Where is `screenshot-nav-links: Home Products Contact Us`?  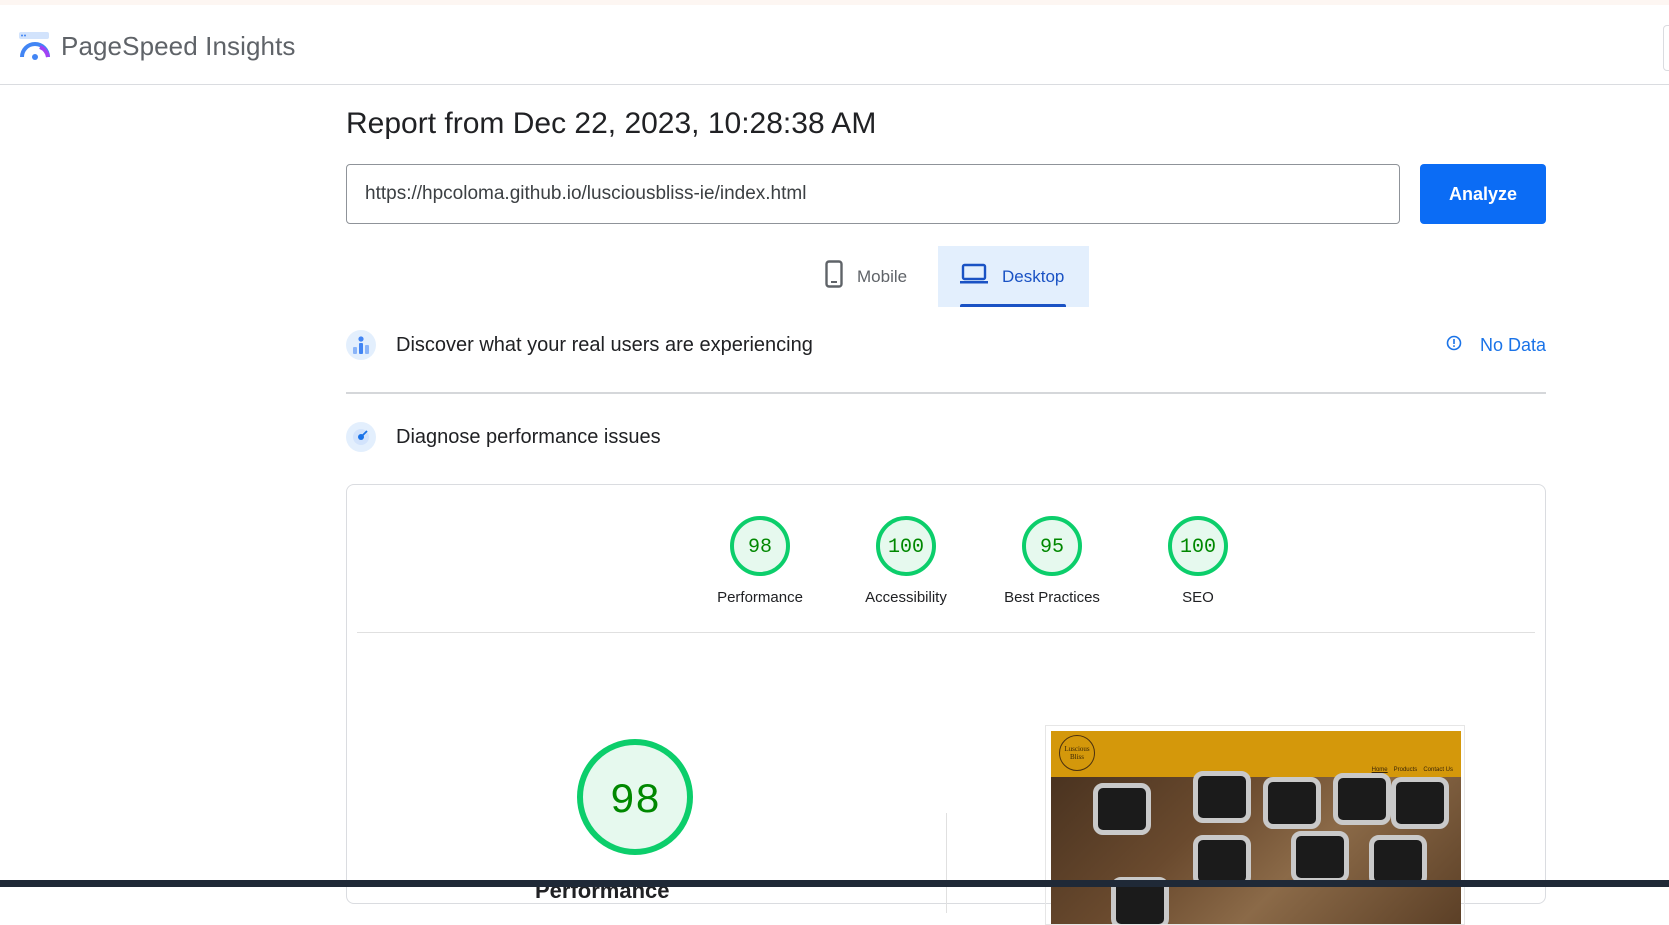
screenshot-nav-links: Home Products Contact Us is located at coordinates (1412, 770).